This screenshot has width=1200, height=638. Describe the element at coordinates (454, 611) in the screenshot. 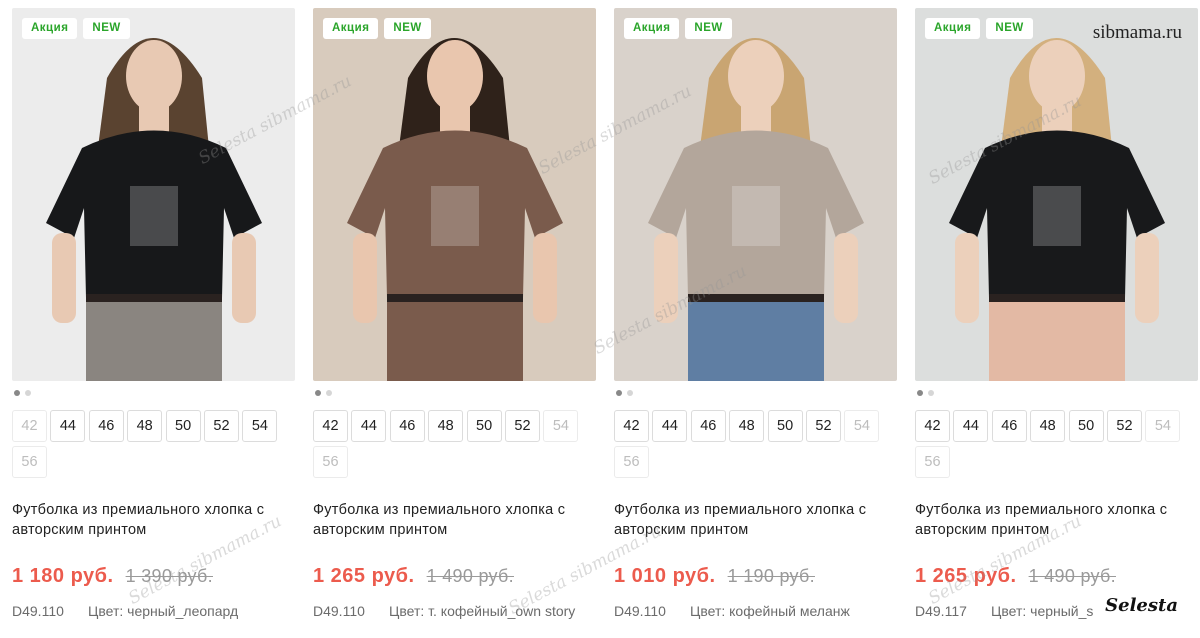

I see `product-meta: D49.110 Цвет: т. кофейный_own story` at that location.